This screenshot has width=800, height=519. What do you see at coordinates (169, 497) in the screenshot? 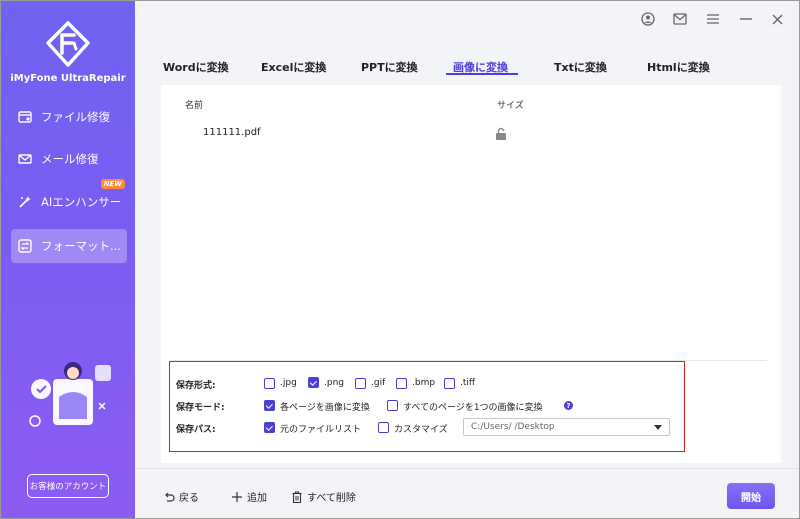
I see `undo-icon` at bounding box center [169, 497].